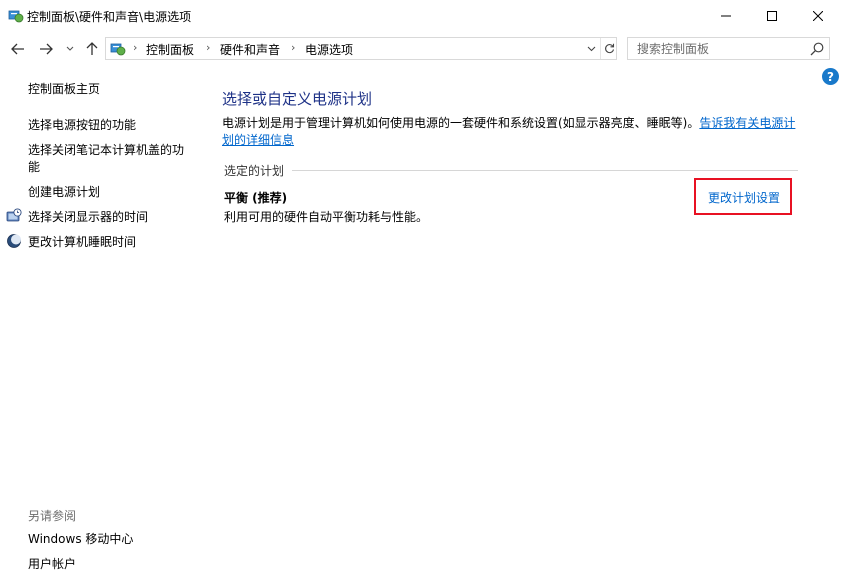  I want to click on monitor-clock-icon, so click(14, 215).